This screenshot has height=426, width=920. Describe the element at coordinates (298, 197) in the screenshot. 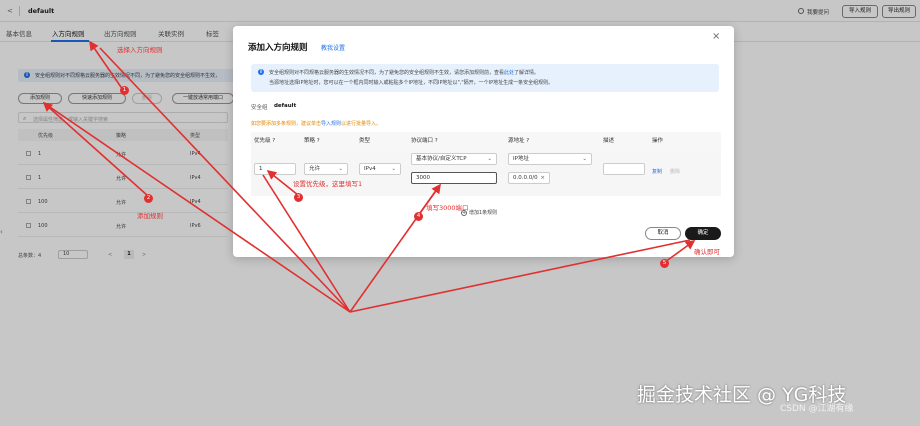

I see `step-badge: 3` at that location.